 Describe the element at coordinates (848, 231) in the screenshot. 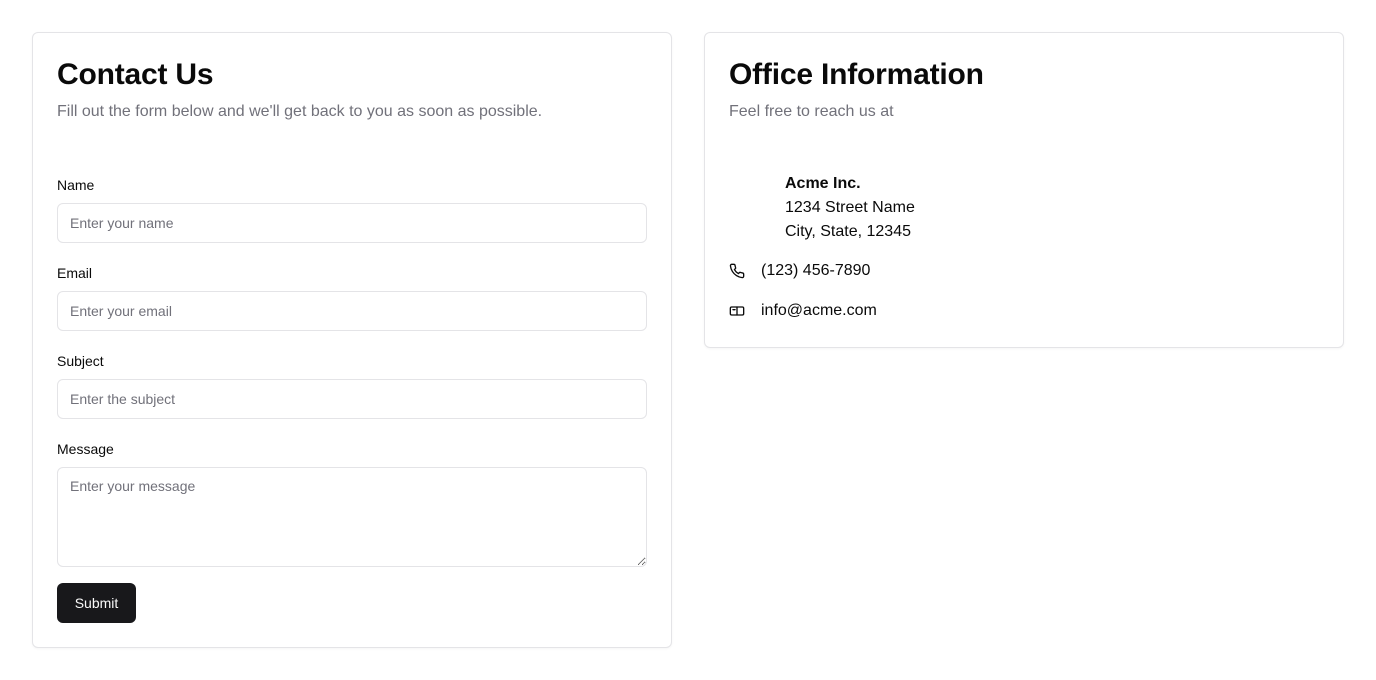

I see `address-city: City, State, 12345` at that location.